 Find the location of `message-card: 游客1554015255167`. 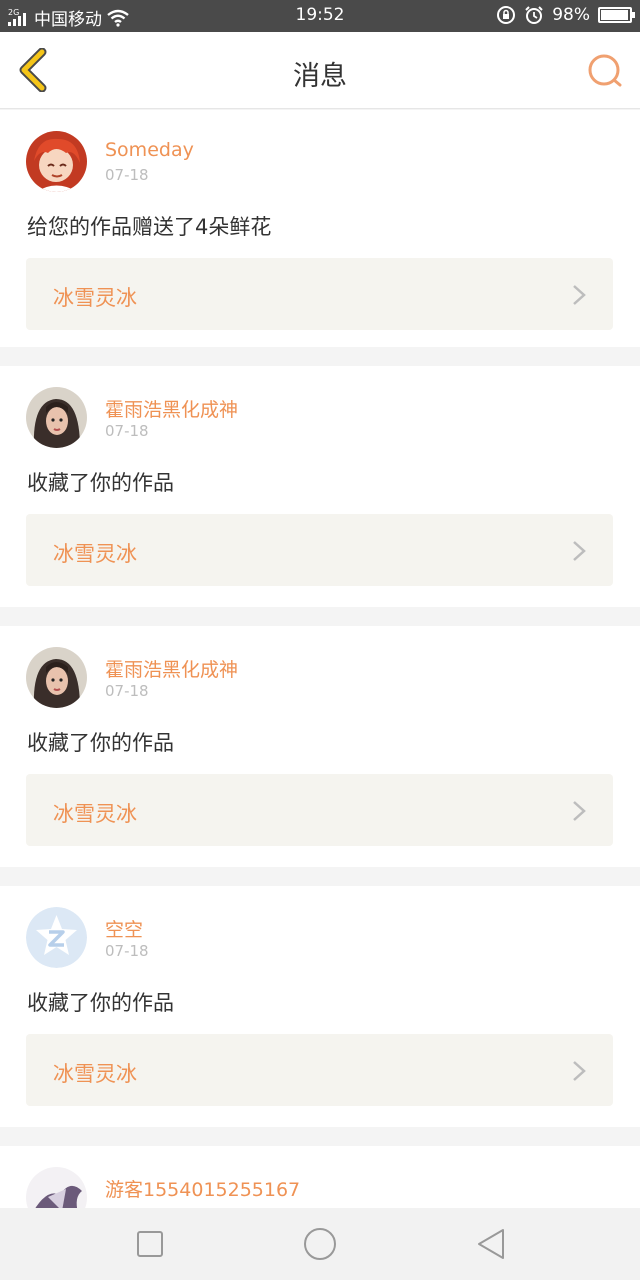

message-card: 游客1554015255167 is located at coordinates (320, 1187).